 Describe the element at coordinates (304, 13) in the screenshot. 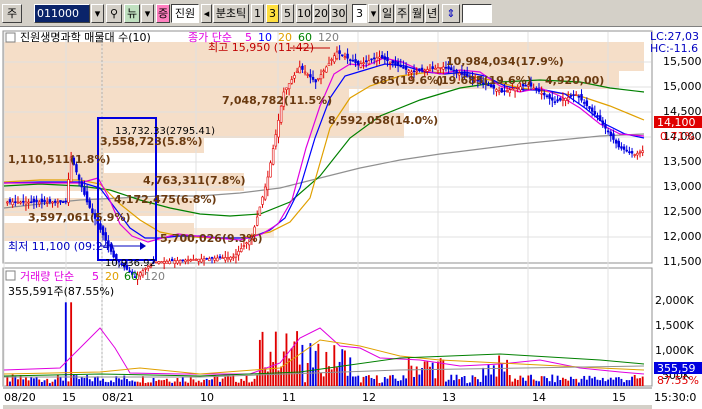

I see `period-button-10: 10` at that location.